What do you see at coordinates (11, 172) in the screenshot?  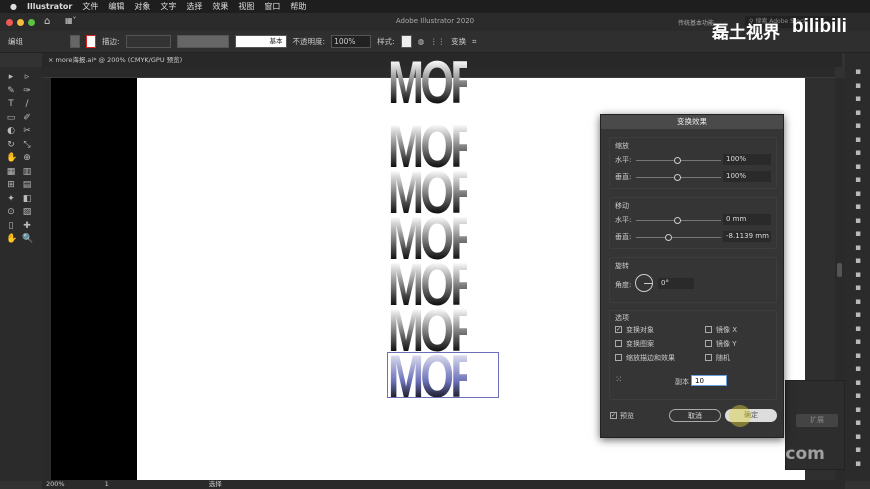 I see `tool-button: ▦` at bounding box center [11, 172].